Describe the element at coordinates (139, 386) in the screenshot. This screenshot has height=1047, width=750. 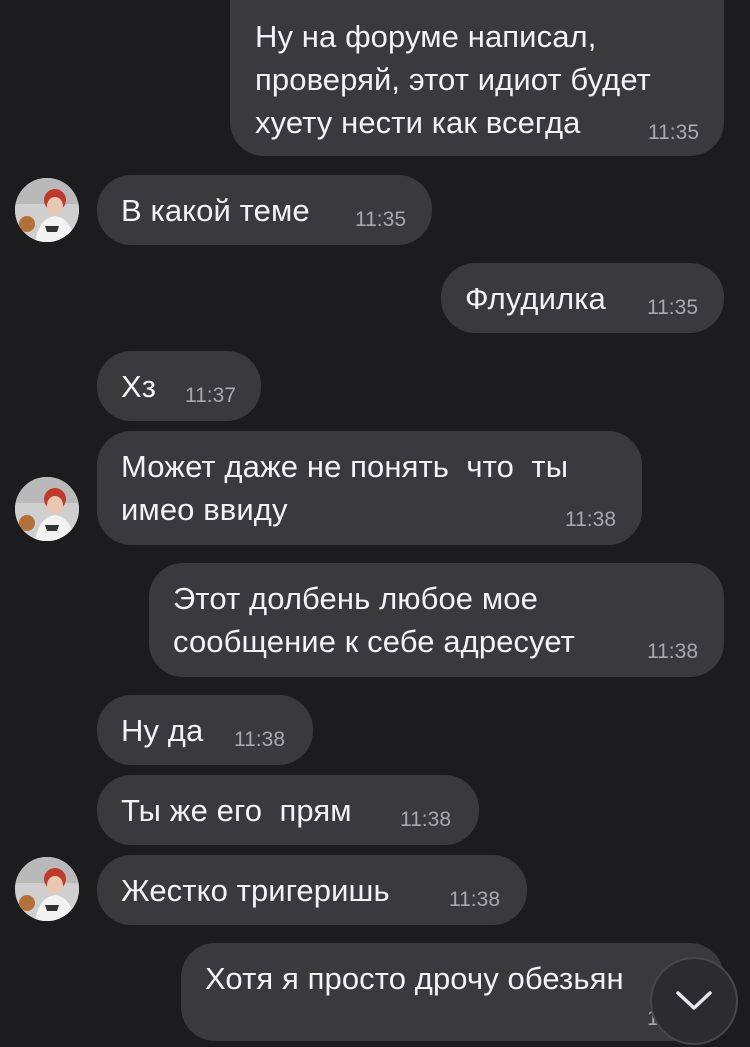
I see `message-text: Хз` at that location.